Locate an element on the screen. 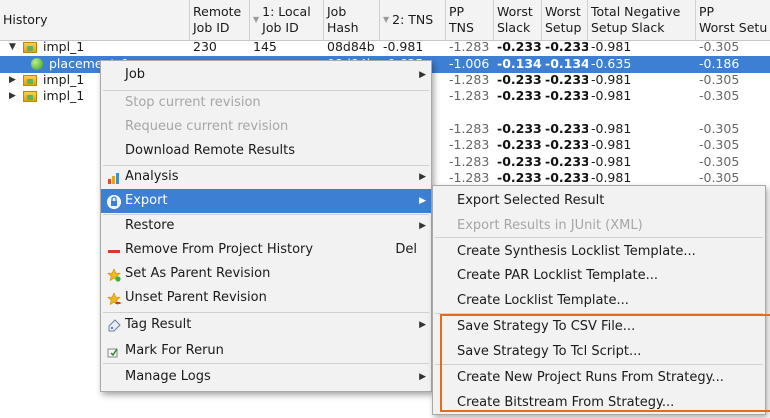 This screenshot has height=418, width=770. header-remote-job-id: Remote Job ID is located at coordinates (220, 20).